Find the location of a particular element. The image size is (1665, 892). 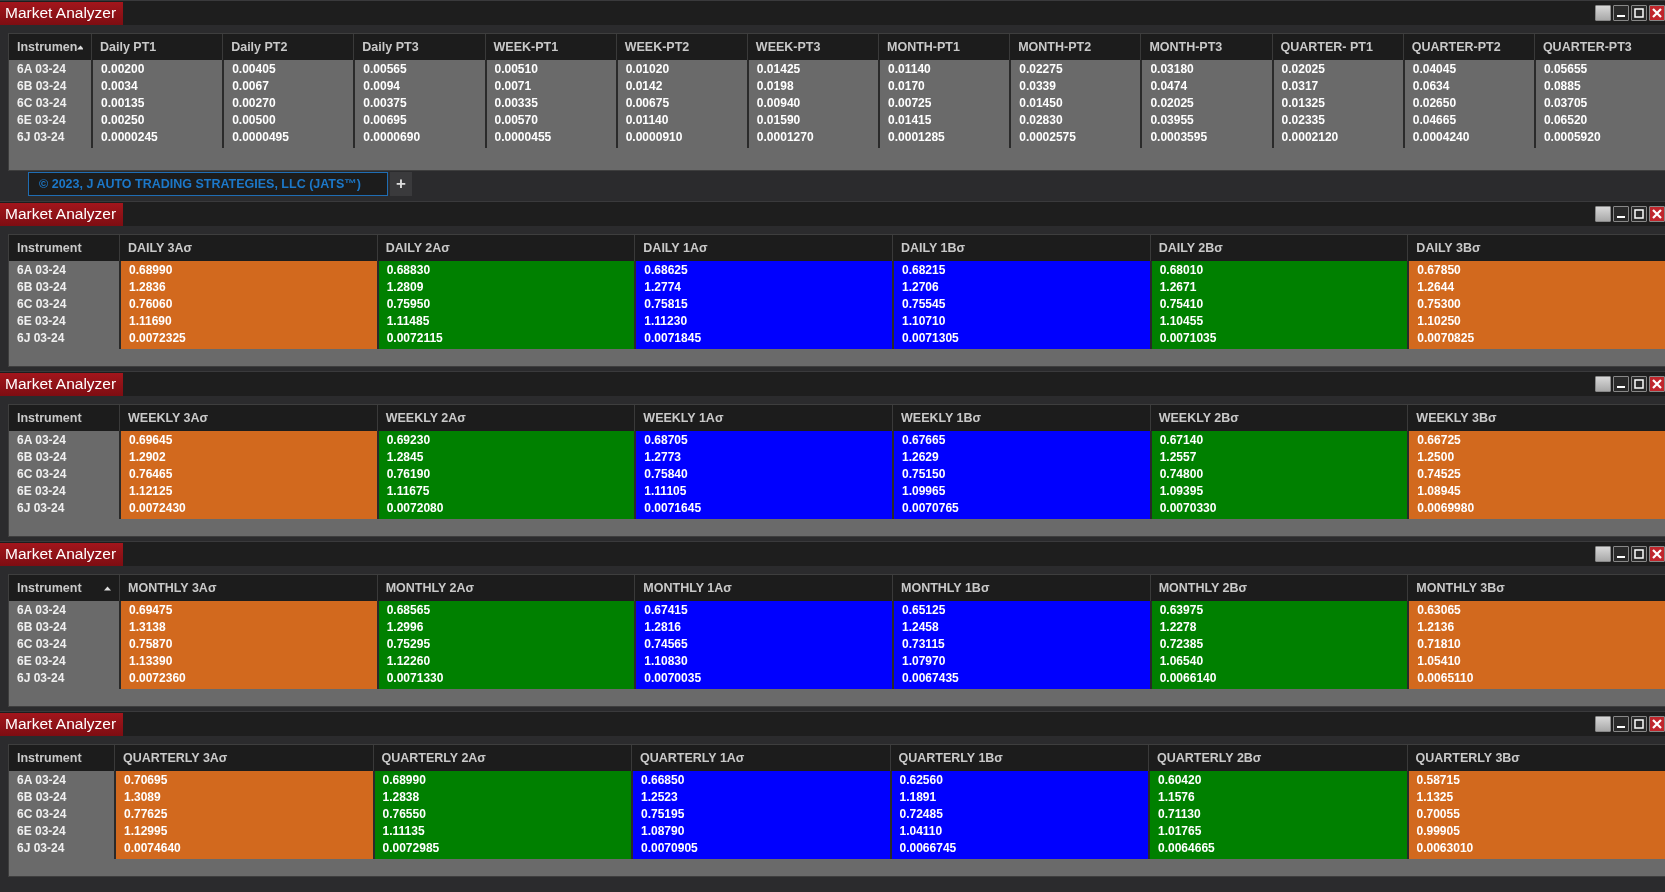

column-header: MONTHLY 2Aσ is located at coordinates (430, 588).